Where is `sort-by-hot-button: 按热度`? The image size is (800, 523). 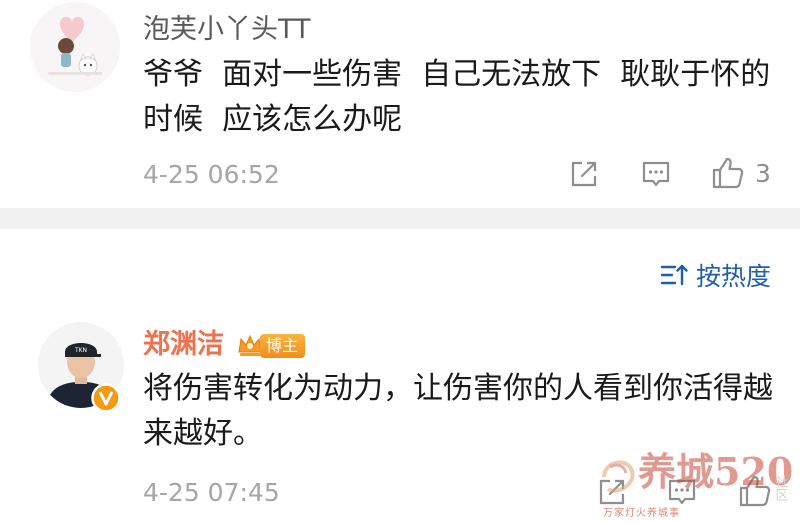 sort-by-hot-button: 按热度 is located at coordinates (715, 275).